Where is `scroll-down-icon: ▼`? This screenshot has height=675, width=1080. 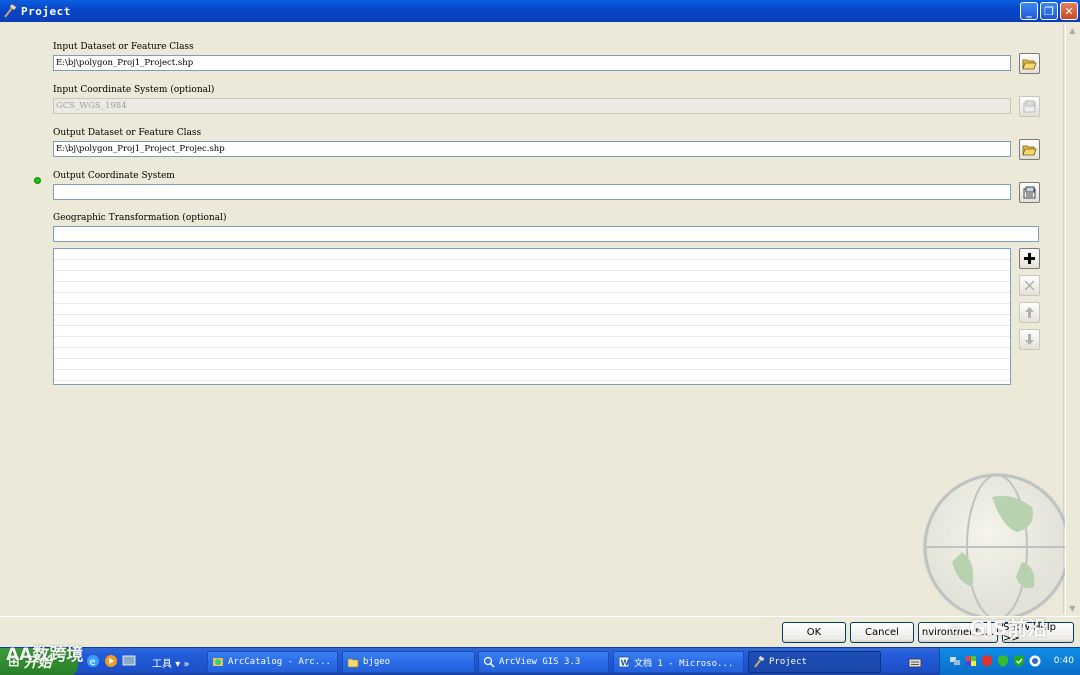
scroll-down-icon: ▼ is located at coordinates (1072, 609).